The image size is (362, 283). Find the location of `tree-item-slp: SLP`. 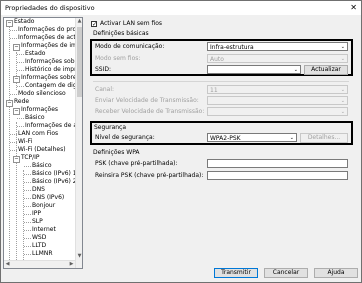

tree-item-slp: SLP is located at coordinates (37, 222).